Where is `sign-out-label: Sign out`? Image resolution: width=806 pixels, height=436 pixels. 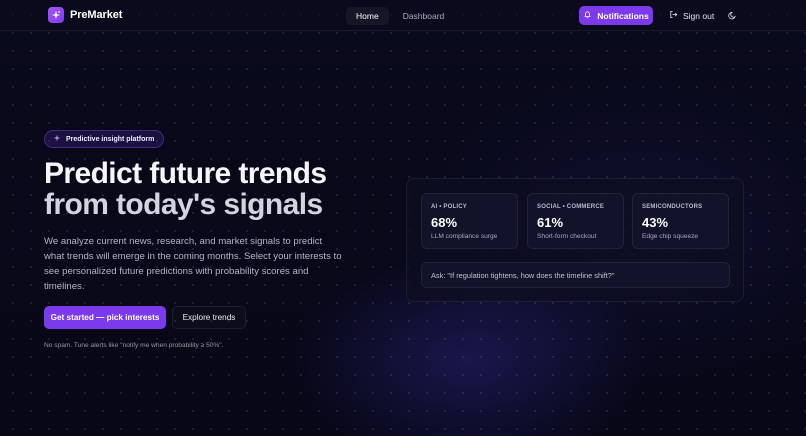 sign-out-label: Sign out is located at coordinates (699, 15).